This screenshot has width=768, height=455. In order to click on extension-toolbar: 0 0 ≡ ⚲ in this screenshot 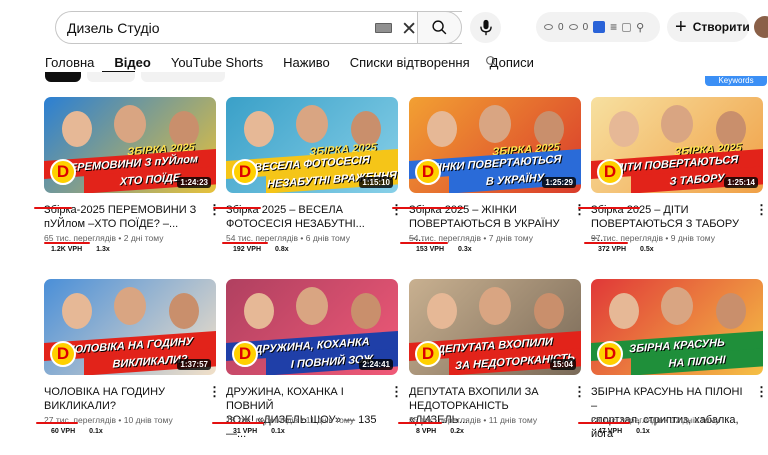, I will do `click(598, 27)`.